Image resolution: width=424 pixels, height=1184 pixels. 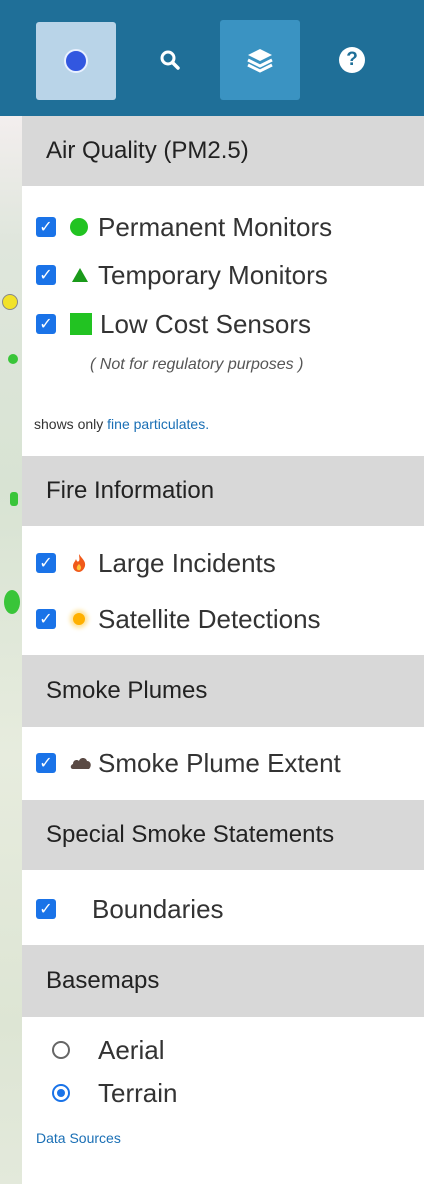 I want to click on layer-label: Permanent Monitors, so click(x=215, y=226).